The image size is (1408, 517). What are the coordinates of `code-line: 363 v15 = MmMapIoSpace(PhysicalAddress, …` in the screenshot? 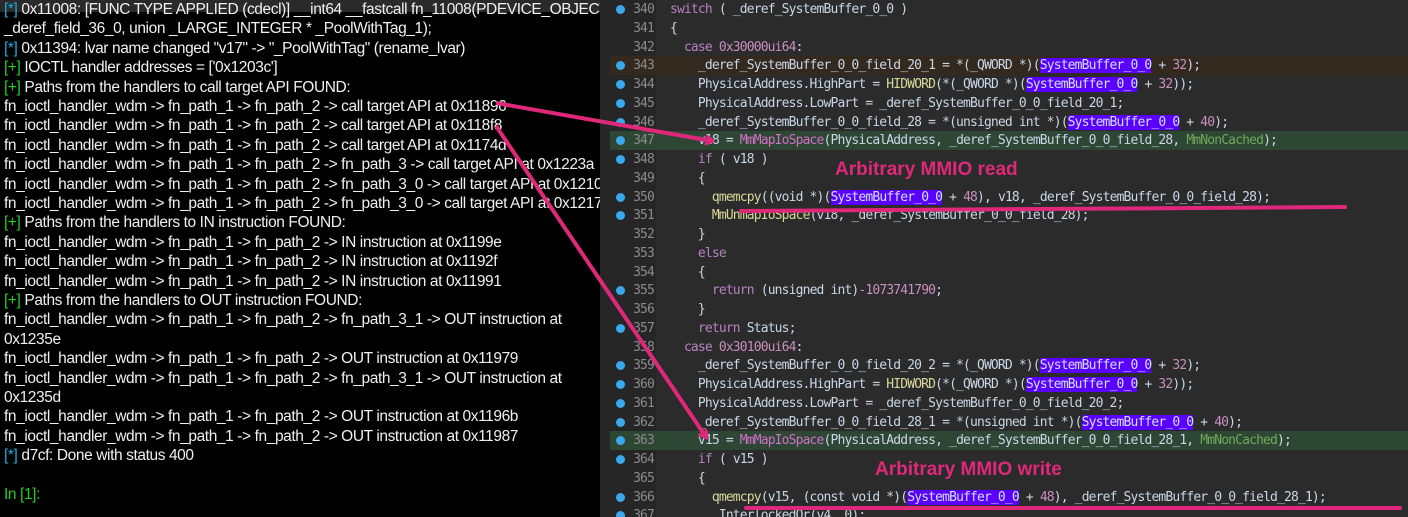 It's located at (1009, 441).